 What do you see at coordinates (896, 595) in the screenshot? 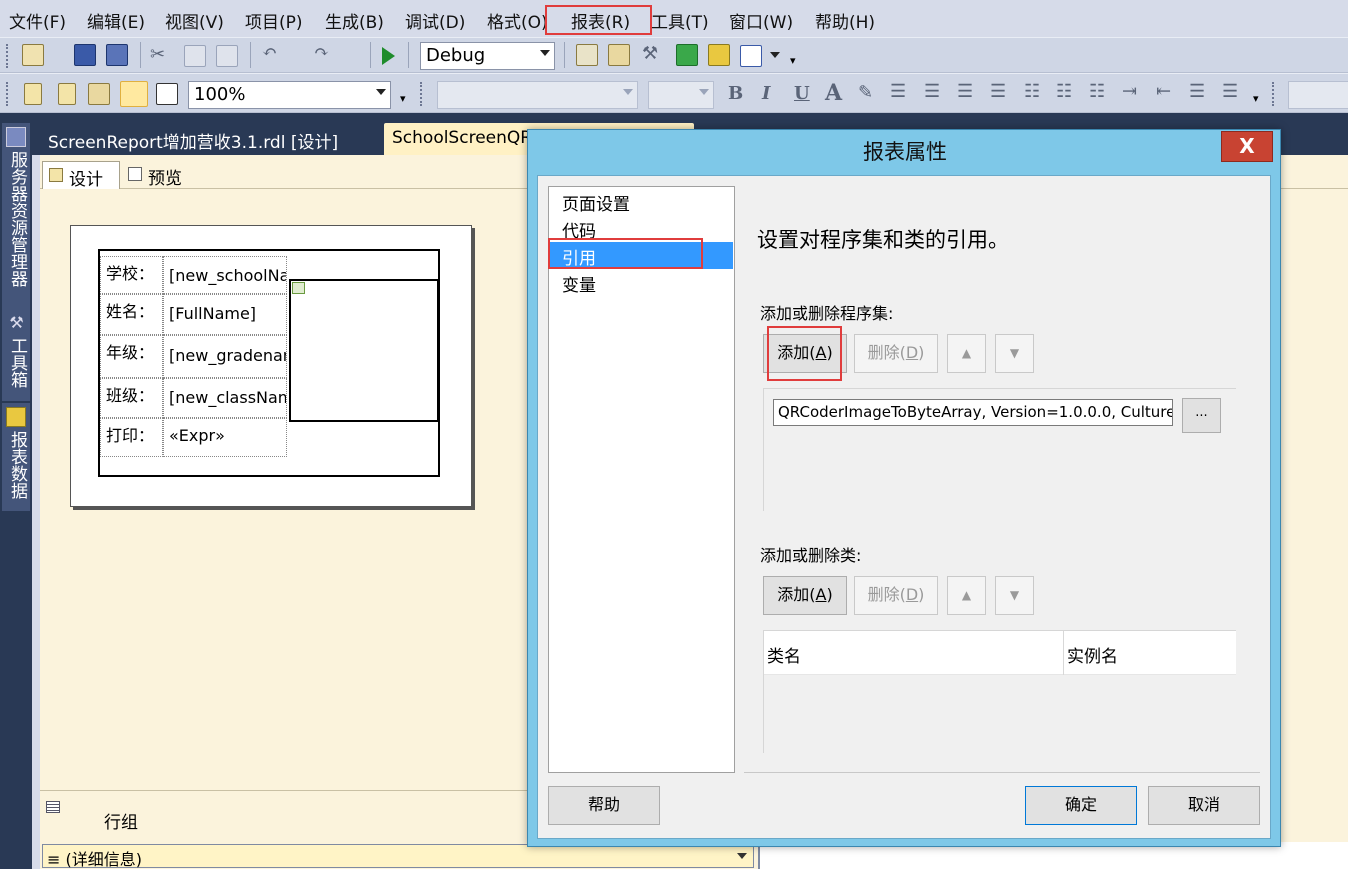
I see `remove-class-button: 删除(D)` at bounding box center [896, 595].